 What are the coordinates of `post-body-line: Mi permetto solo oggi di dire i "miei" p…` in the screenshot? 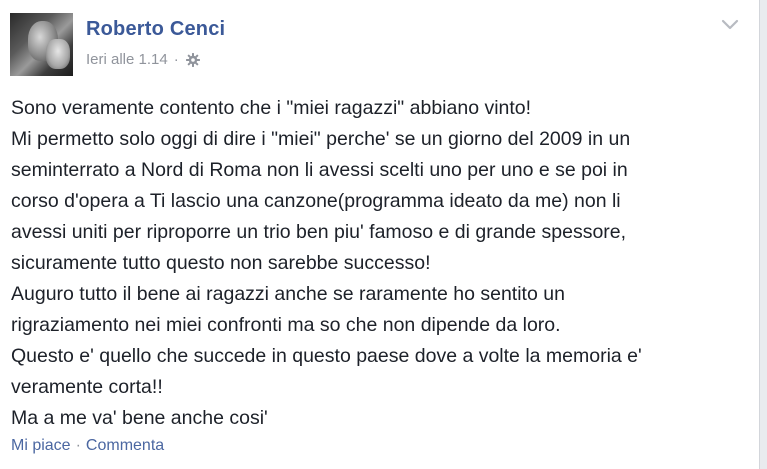 It's located at (321, 139).